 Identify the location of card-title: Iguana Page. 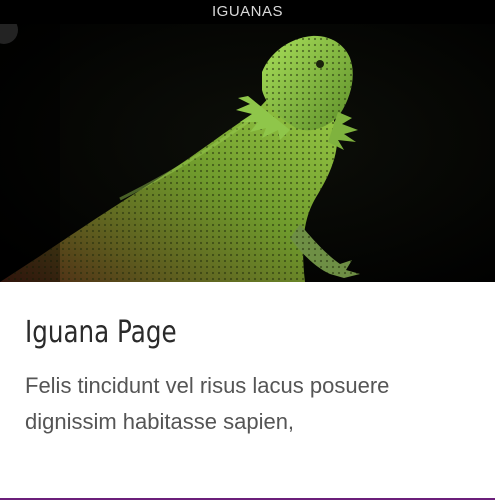
(207, 316).